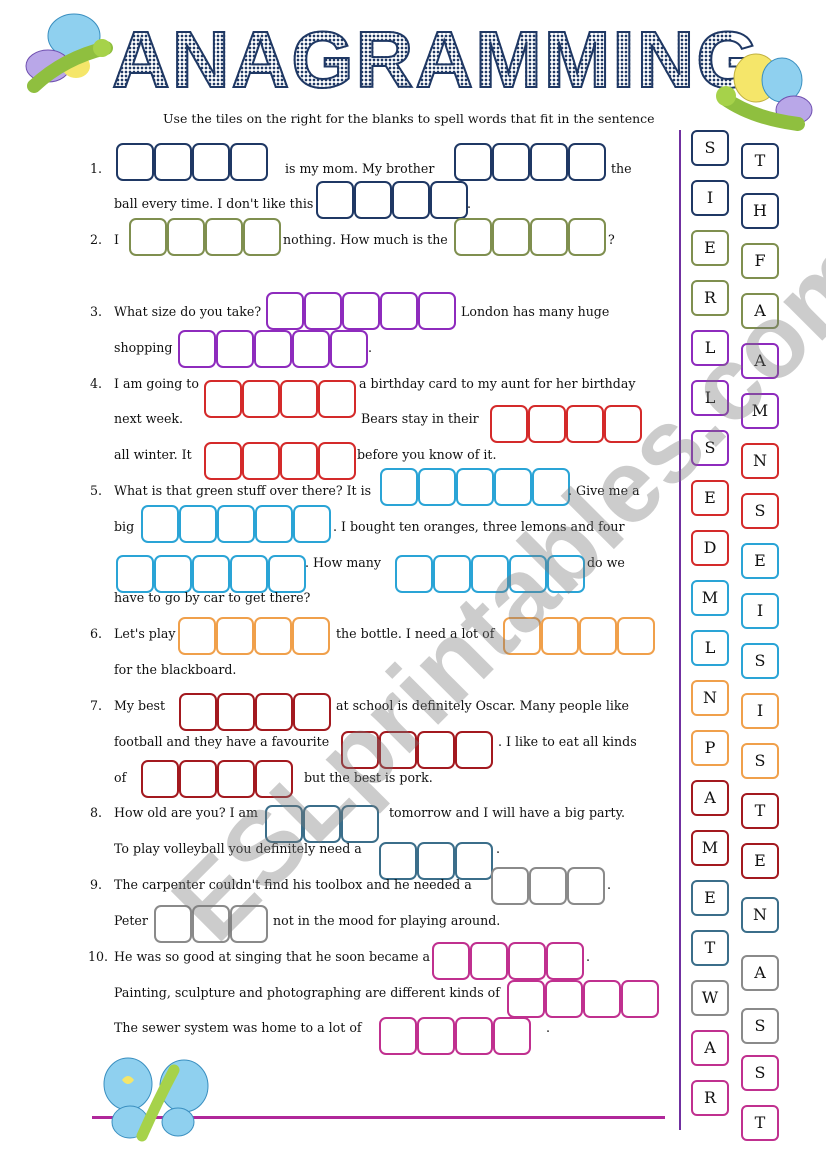 This screenshot has height=1169, width=826. I want to click on letter-tile: H, so click(760, 211).